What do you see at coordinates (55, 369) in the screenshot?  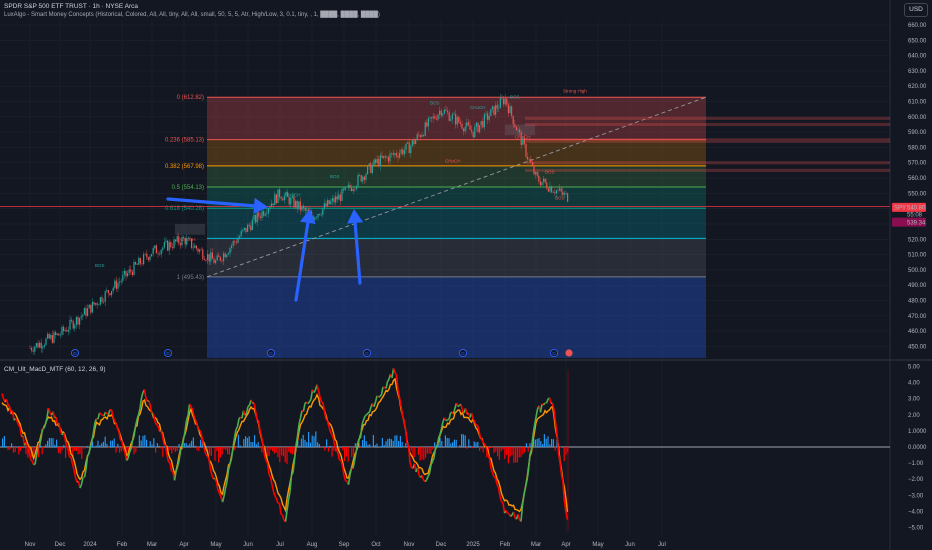 I see `subpane-title: CM_Ult_MacD_MTF (60, 12, 26, 9)` at bounding box center [55, 369].